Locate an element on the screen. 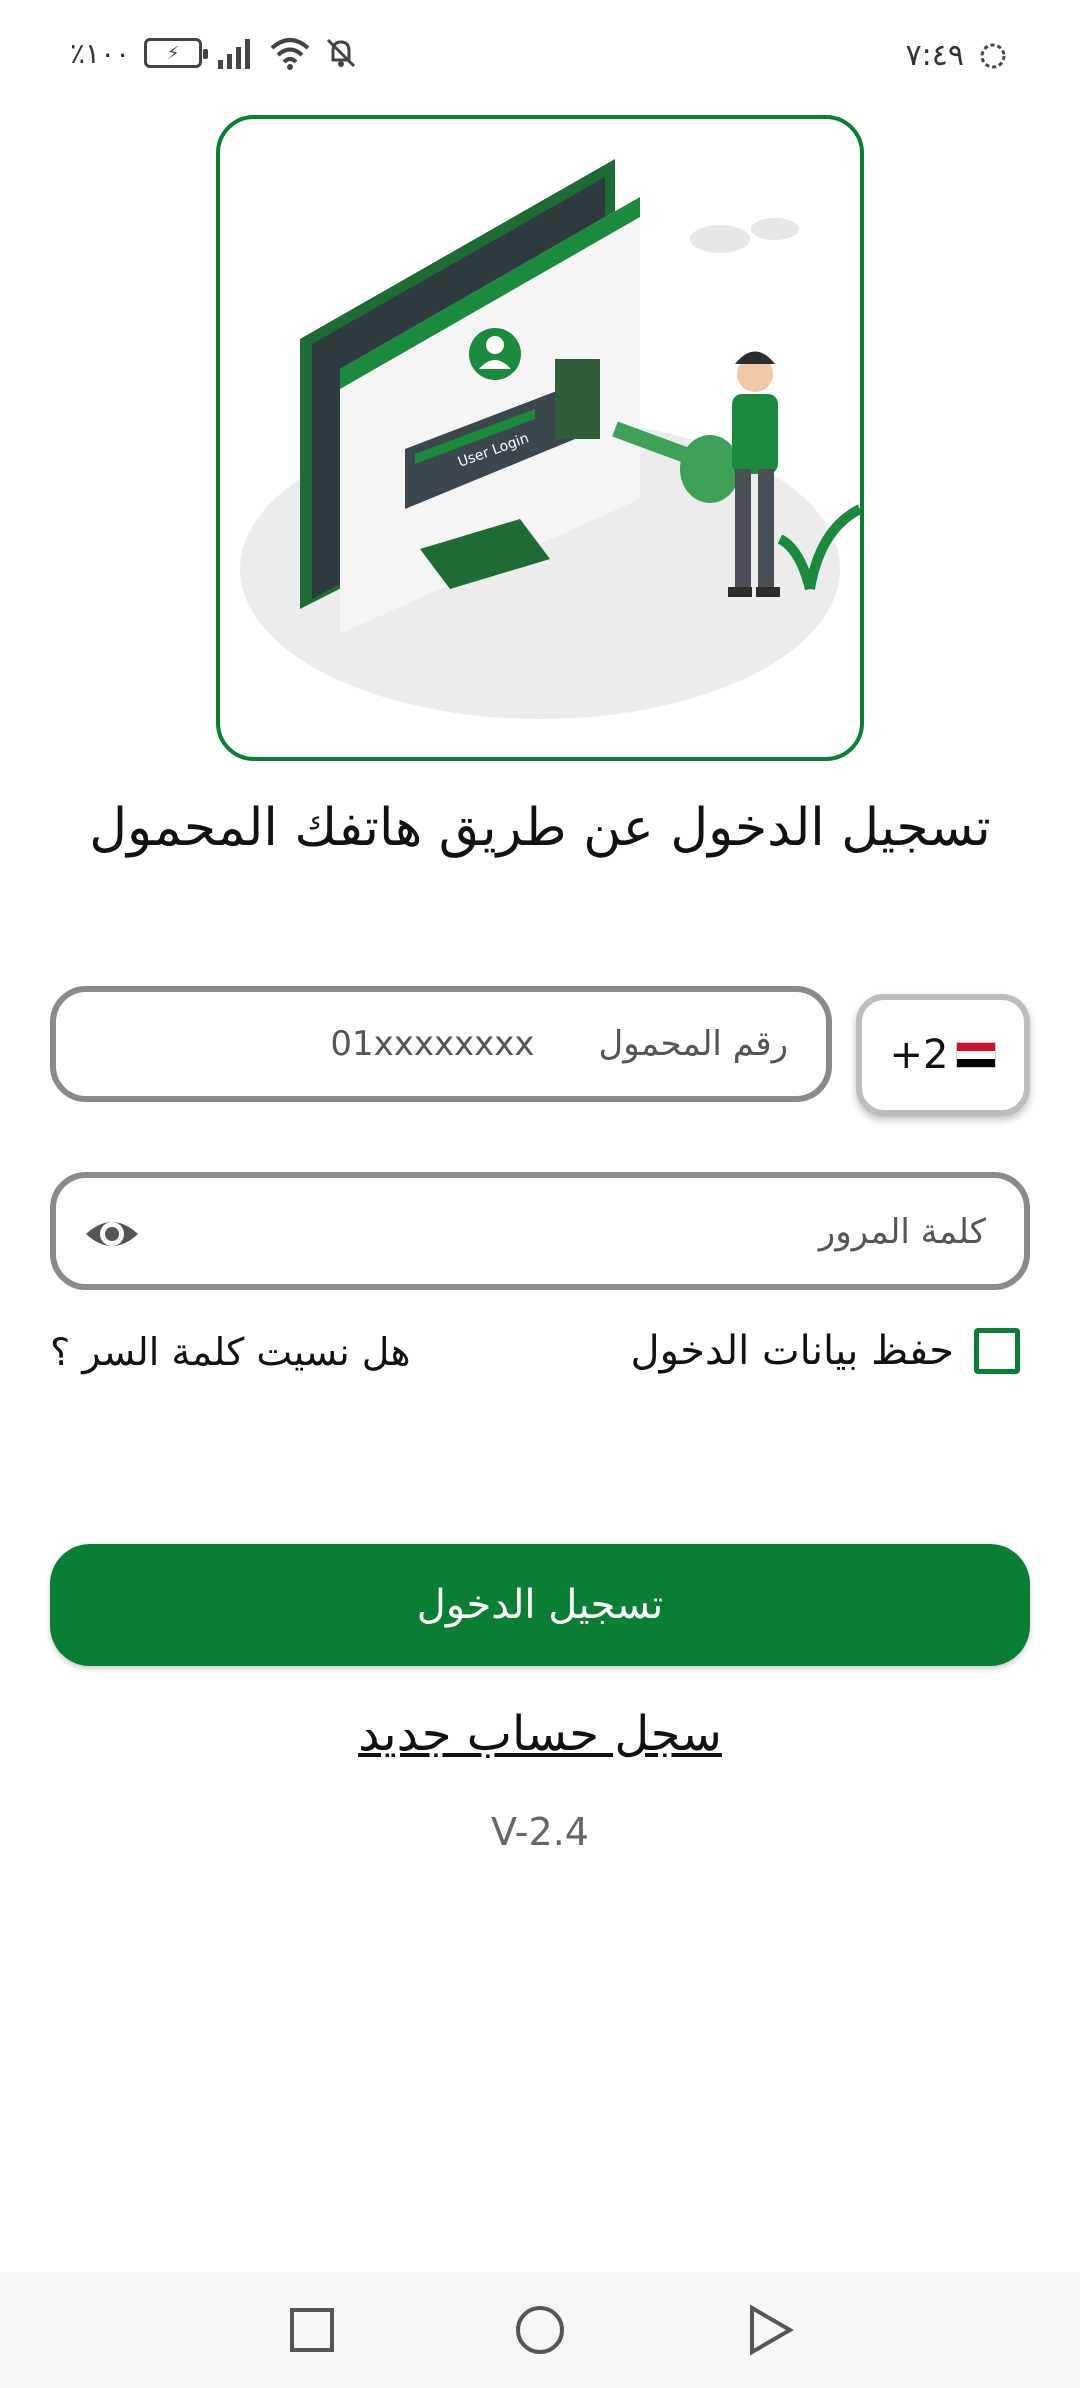  signal-icon is located at coordinates (234, 54).